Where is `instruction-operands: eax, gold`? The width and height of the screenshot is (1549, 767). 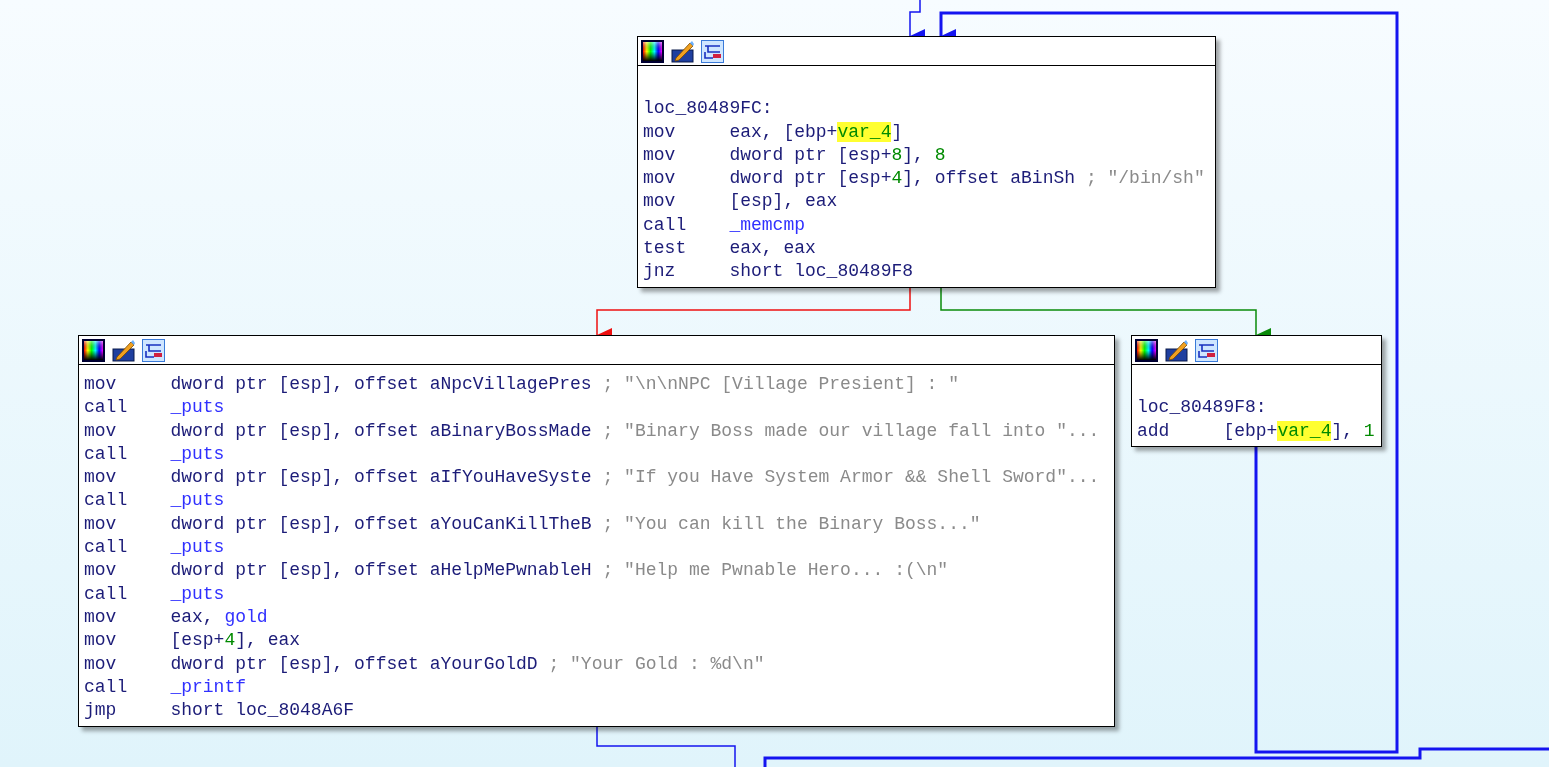 instruction-operands: eax, gold is located at coordinates (219, 617).